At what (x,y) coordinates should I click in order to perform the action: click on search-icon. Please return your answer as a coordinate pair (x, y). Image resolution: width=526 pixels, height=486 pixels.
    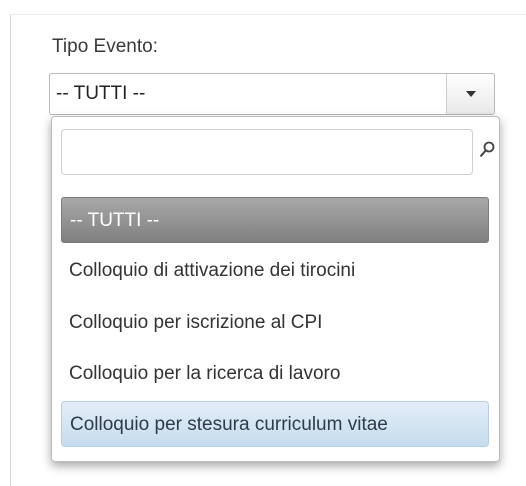
    Looking at the image, I should click on (487, 150).